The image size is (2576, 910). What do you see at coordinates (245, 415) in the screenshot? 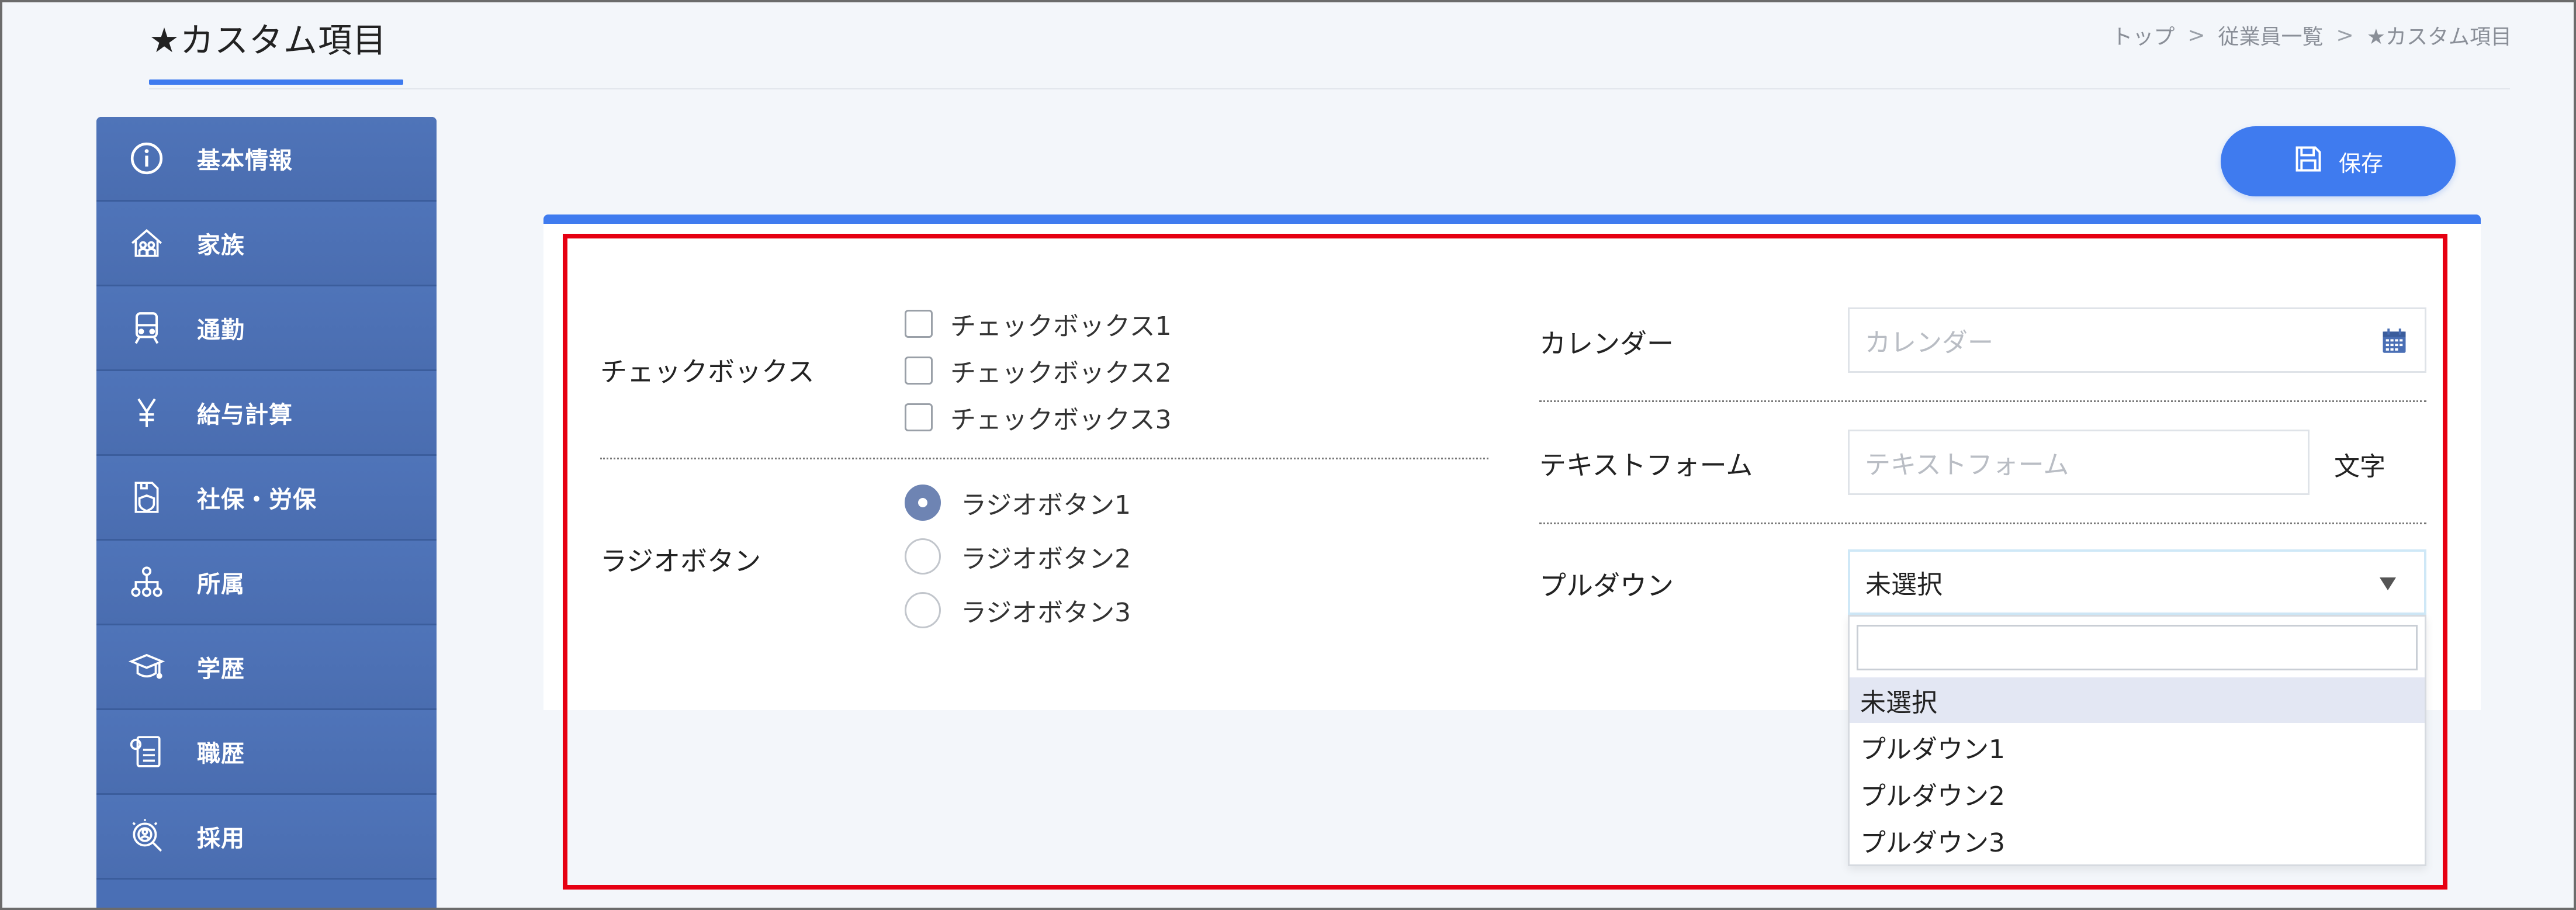
I see `sidebar-item-label: 給与計算` at bounding box center [245, 415].